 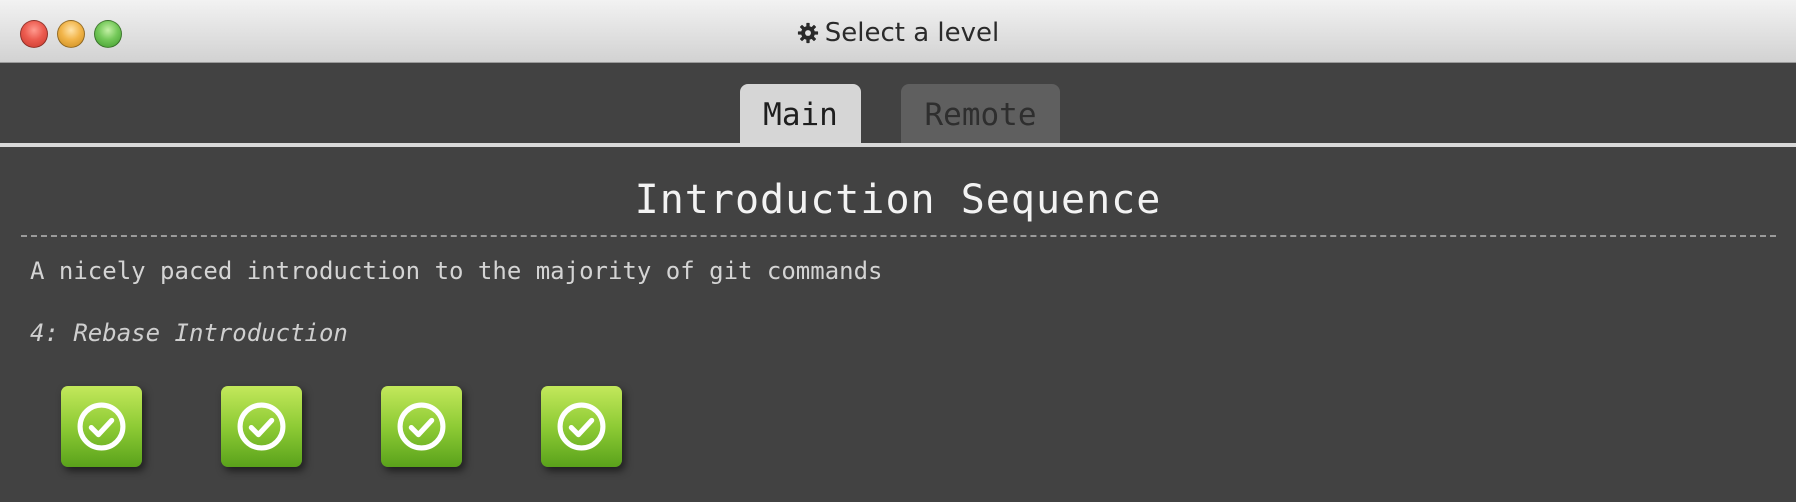 What do you see at coordinates (808, 32) in the screenshot?
I see `gear-icon` at bounding box center [808, 32].